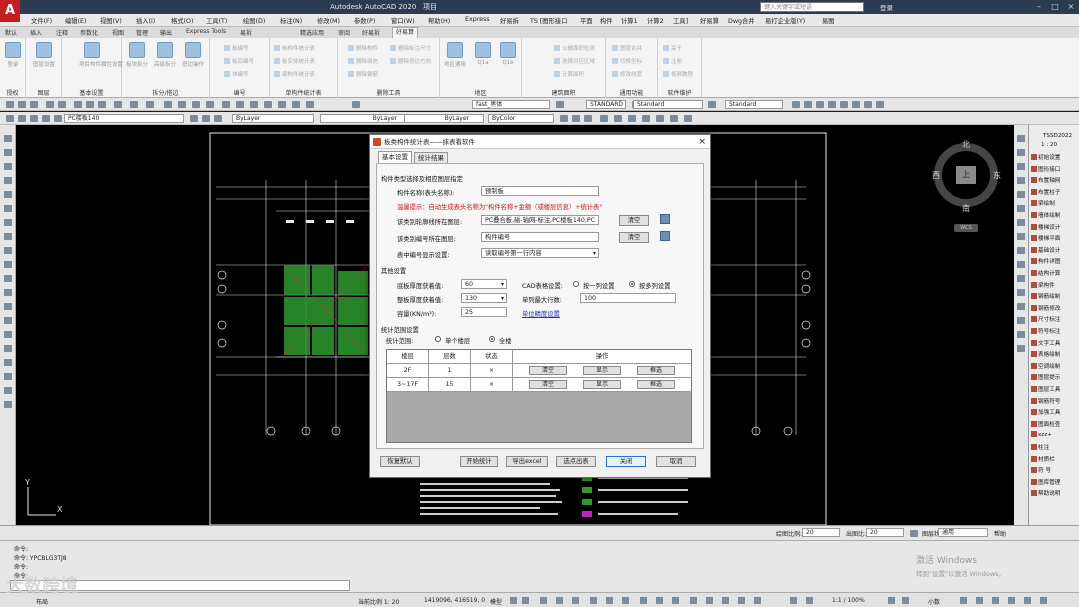  I want to click on osnap-icon, so click(575, 600).